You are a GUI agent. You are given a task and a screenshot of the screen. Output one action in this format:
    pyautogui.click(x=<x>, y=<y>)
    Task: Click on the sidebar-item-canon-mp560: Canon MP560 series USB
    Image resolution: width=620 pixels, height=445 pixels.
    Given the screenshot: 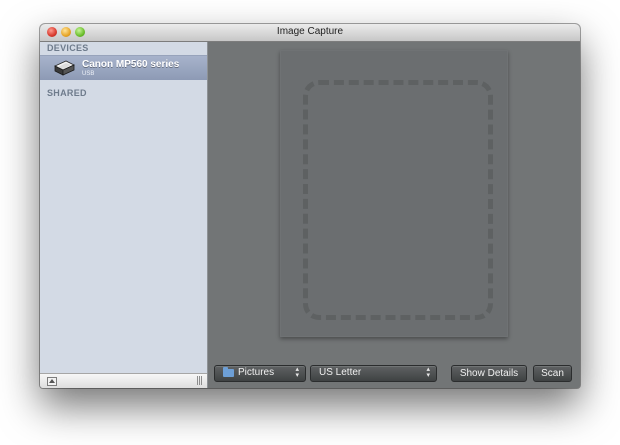 What is the action you would take?
    pyautogui.click(x=123, y=67)
    